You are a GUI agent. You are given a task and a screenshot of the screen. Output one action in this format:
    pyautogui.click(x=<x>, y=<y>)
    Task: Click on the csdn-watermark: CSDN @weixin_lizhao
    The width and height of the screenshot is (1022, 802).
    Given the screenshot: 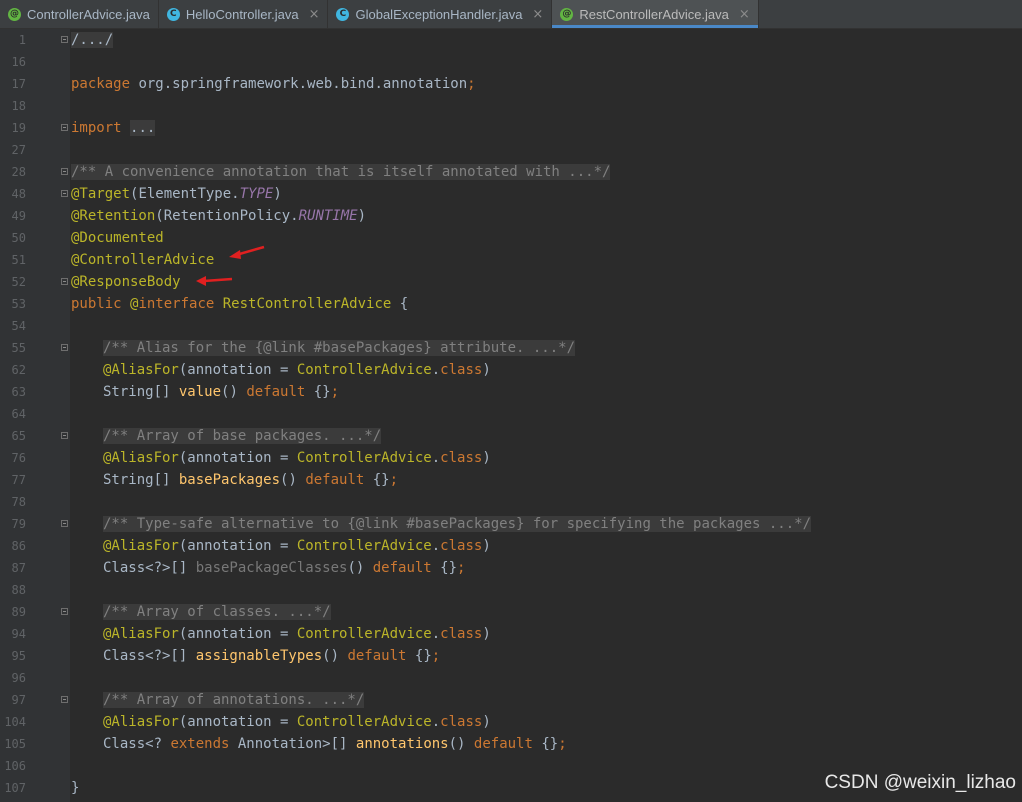 What is the action you would take?
    pyautogui.click(x=920, y=782)
    